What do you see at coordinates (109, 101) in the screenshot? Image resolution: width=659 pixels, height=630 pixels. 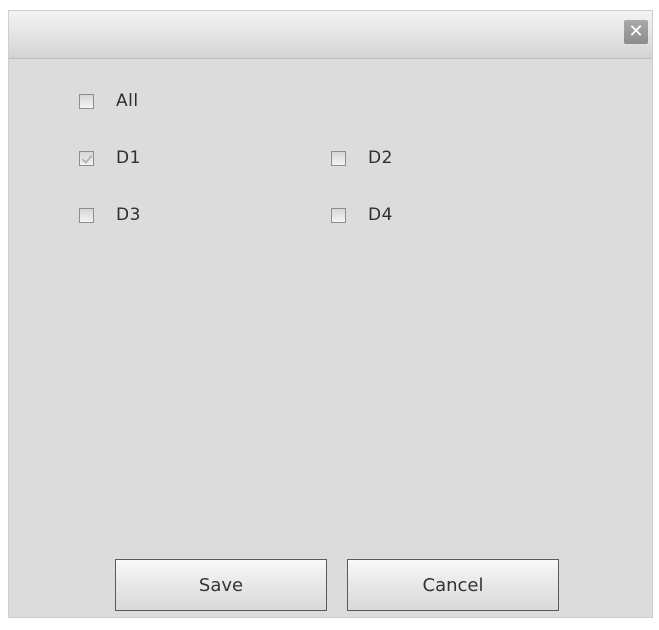 I see `checkbox-all: All` at bounding box center [109, 101].